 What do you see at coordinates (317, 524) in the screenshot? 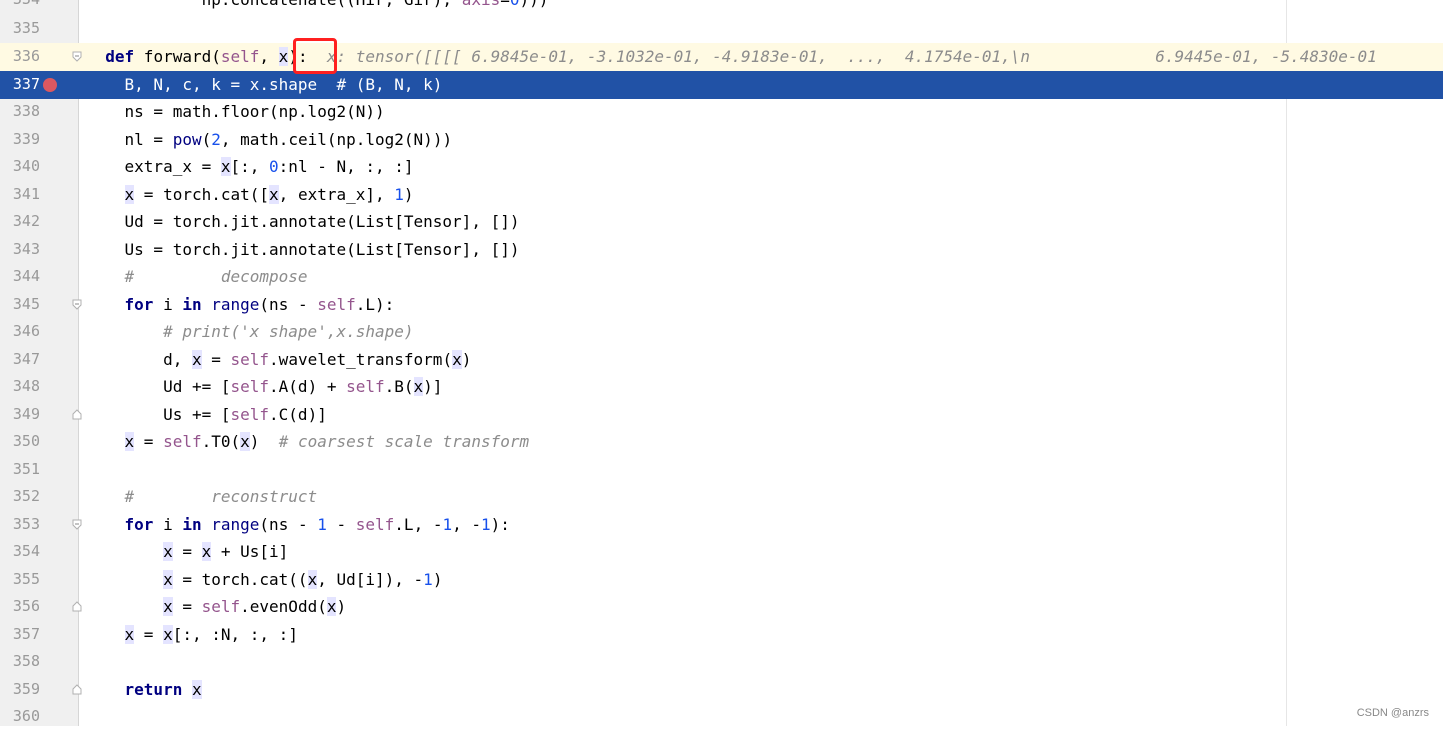
I see `code-text: for i in range(ns - 1 - self.L, -1, -1):` at bounding box center [317, 524].